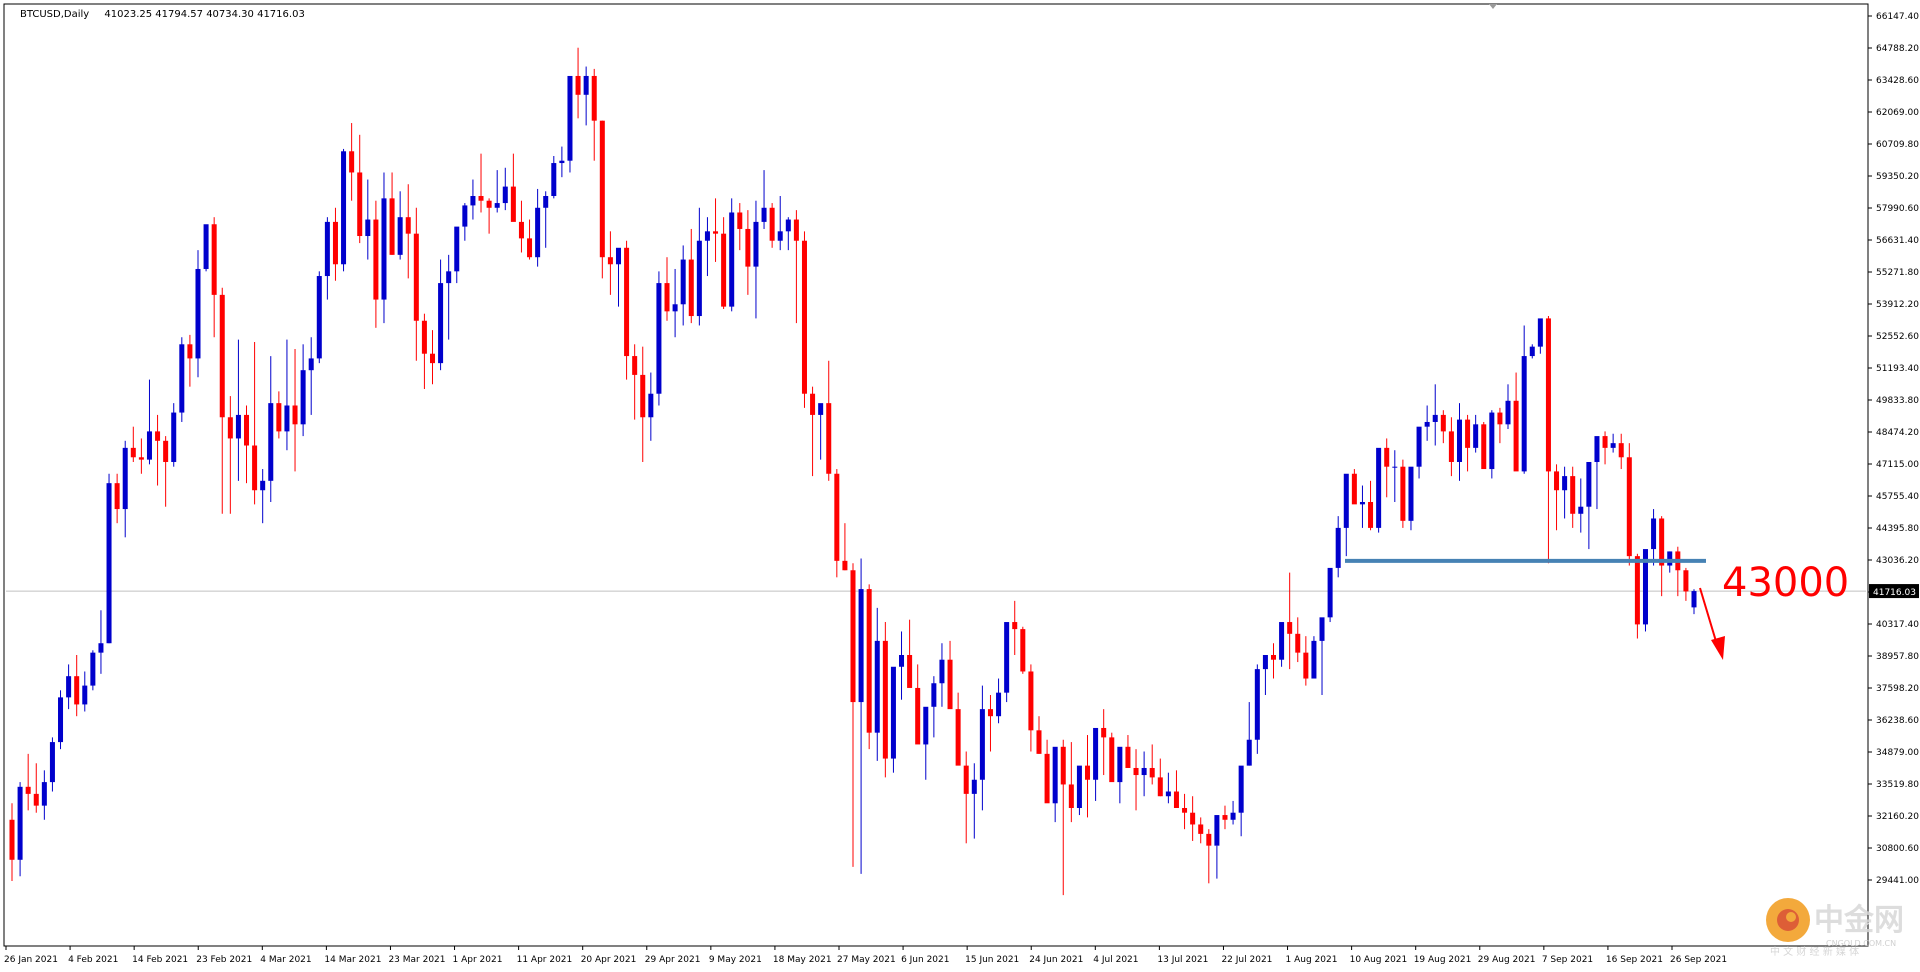 This screenshot has width=1920, height=972. Describe the element at coordinates (673, 960) in the screenshot. I see `date-tick-label: 29 Apr 2021` at that location.